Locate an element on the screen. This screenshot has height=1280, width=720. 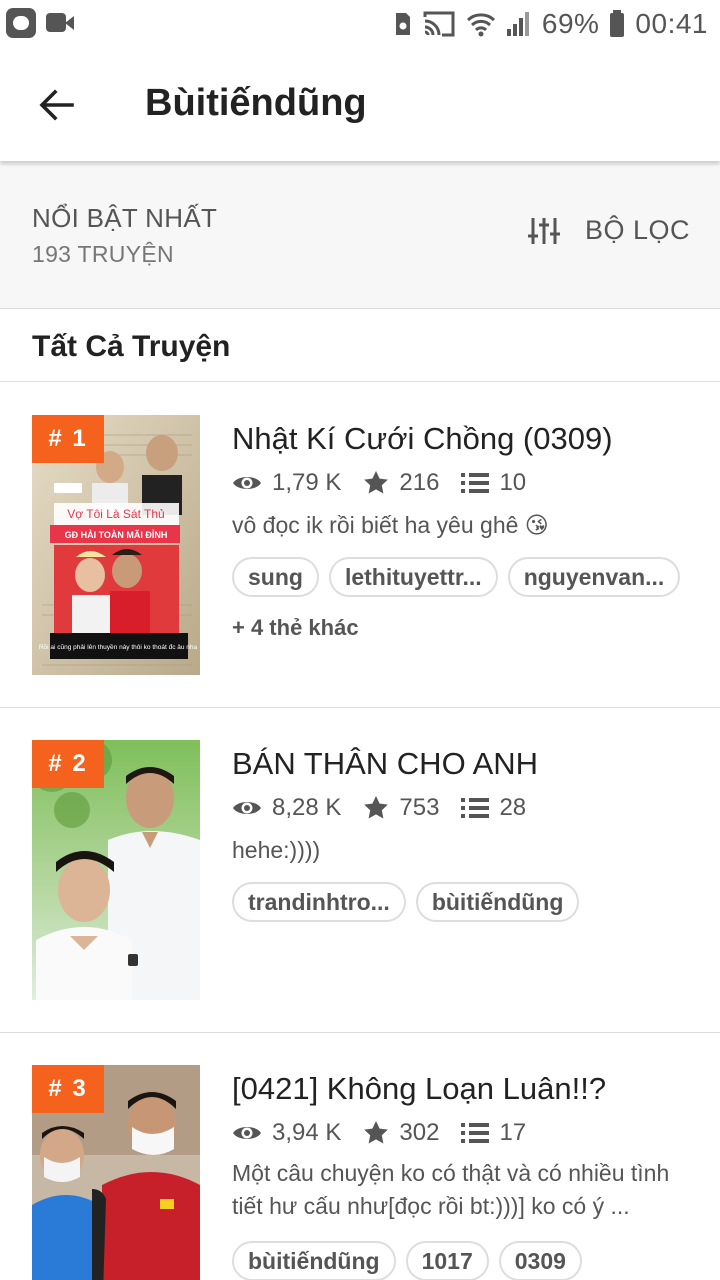
story-cover: # 3 is located at coordinates (116, 1172).